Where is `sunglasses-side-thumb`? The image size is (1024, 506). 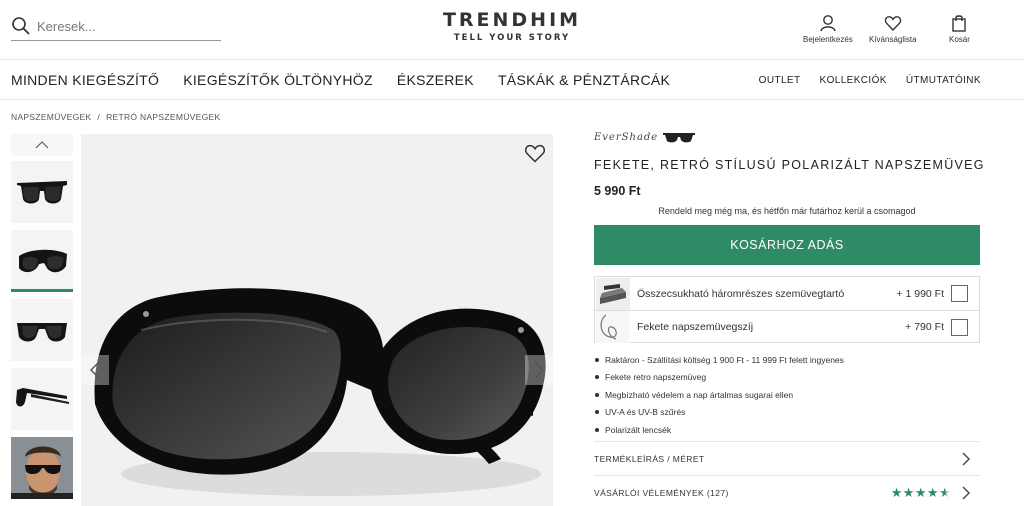 sunglasses-side-thumb is located at coordinates (42, 399).